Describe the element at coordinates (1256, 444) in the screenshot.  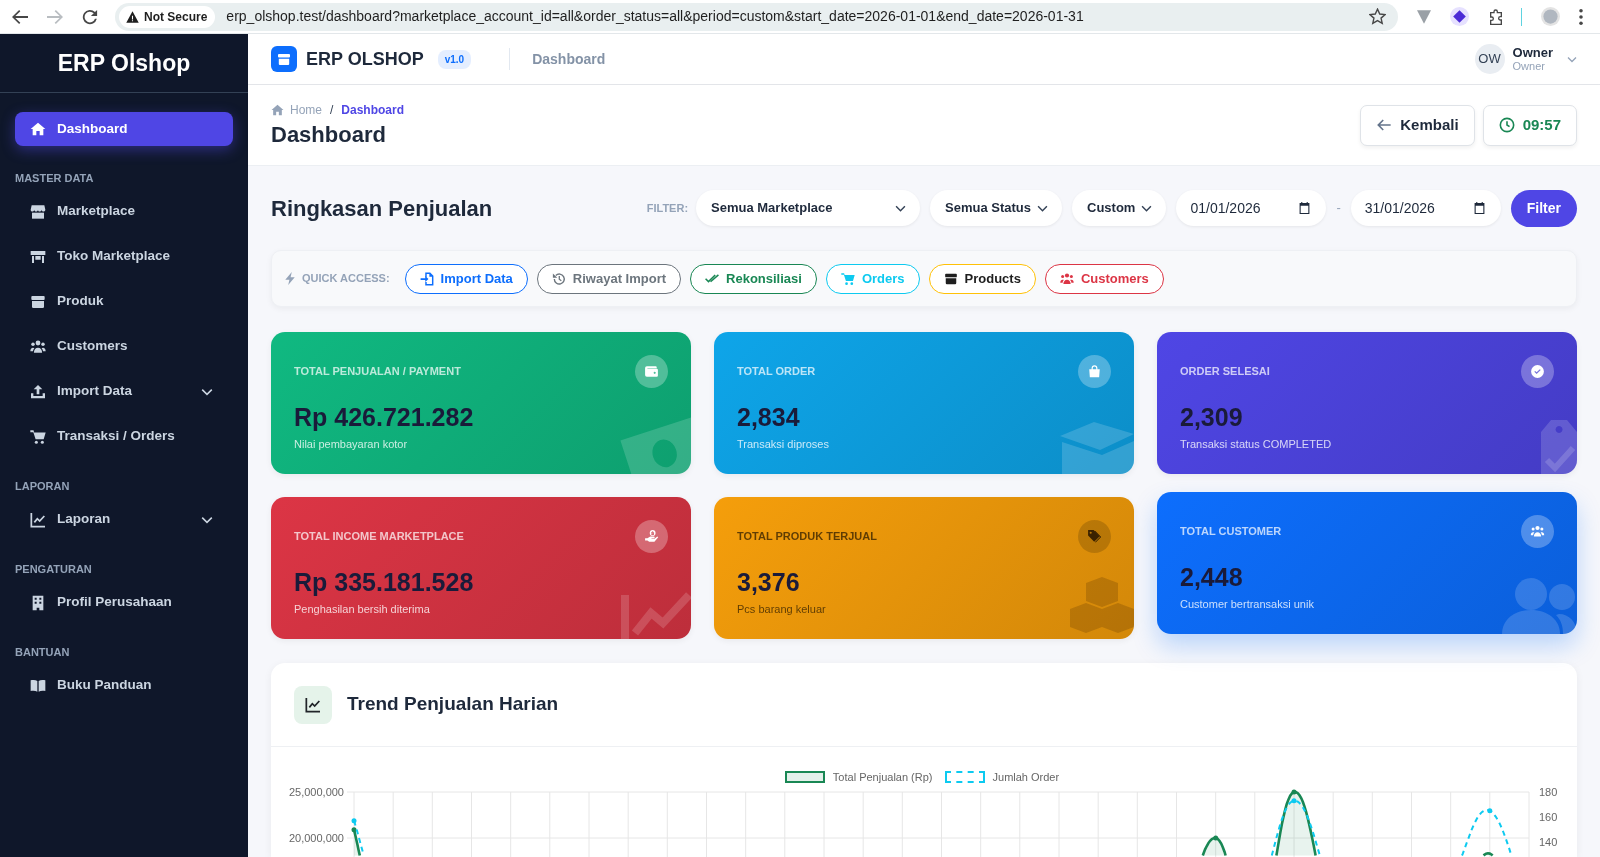
I see `stat-caption: Transaksi status COMPLETED` at that location.